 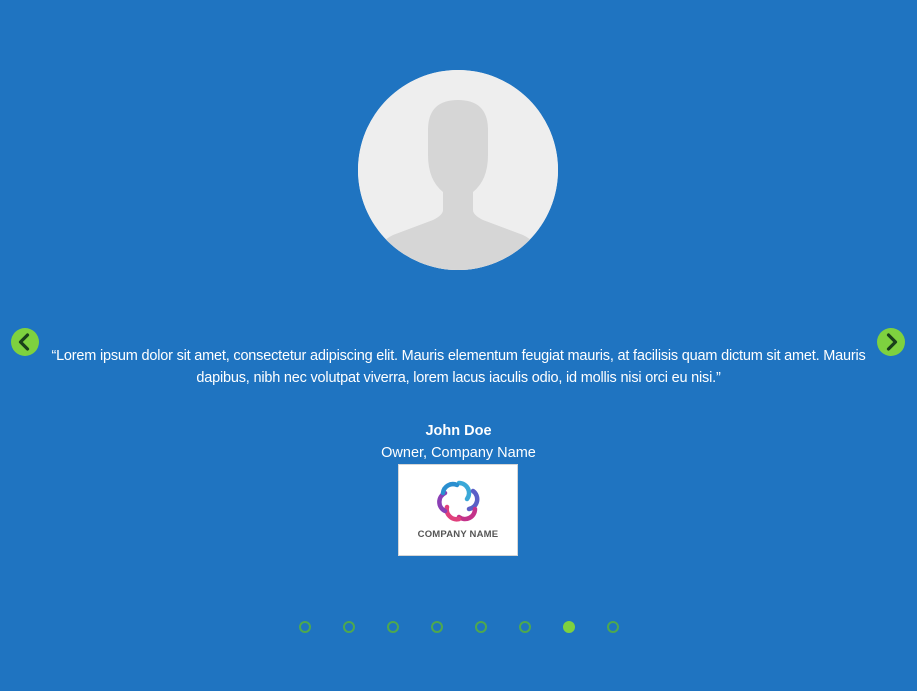 I want to click on chevron-right-icon, so click(x=892, y=342).